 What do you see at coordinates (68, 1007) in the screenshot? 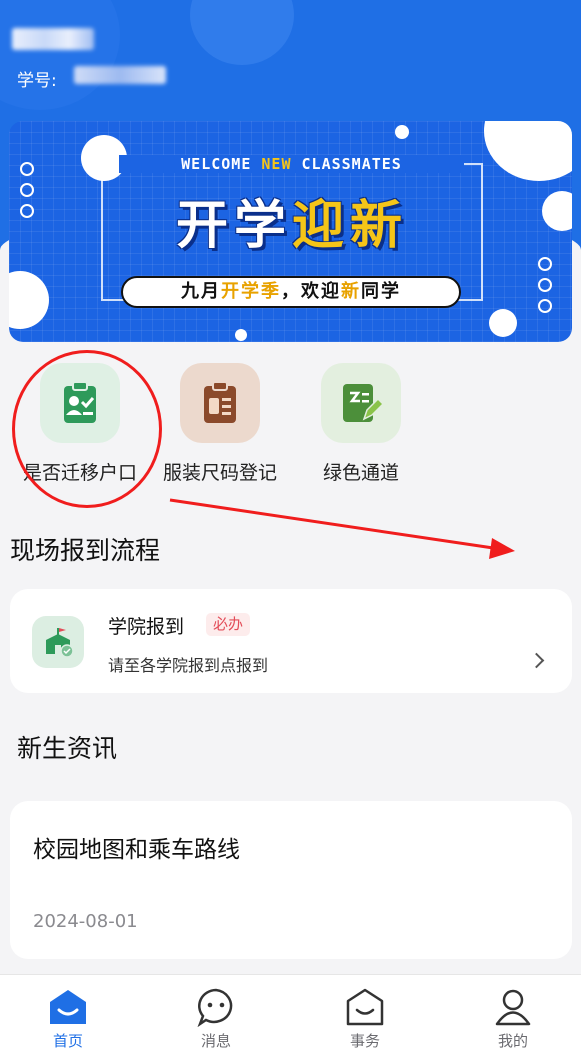
I see `home-smile-icon` at bounding box center [68, 1007].